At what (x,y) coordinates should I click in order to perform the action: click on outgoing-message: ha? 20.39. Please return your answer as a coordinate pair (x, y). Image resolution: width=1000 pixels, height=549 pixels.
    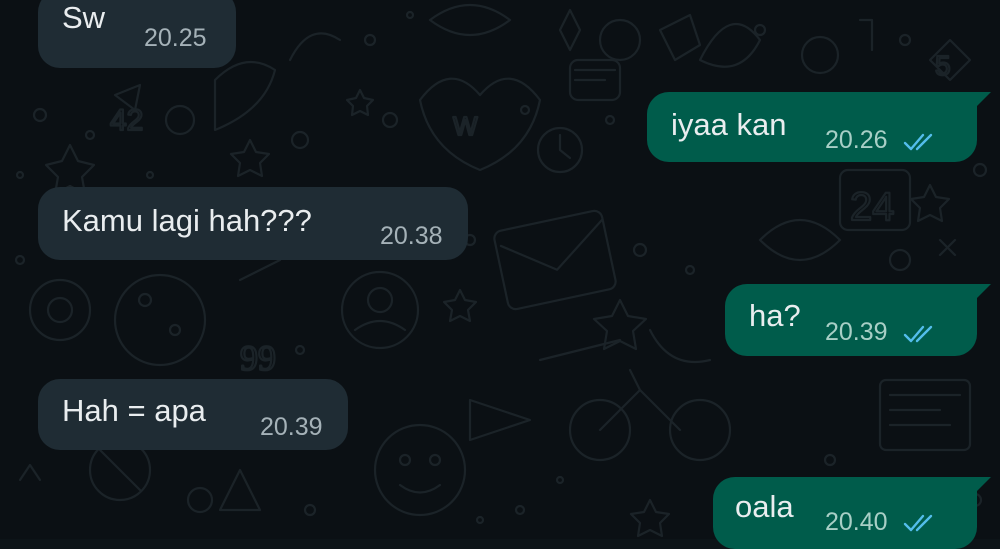
    Looking at the image, I should click on (858, 320).